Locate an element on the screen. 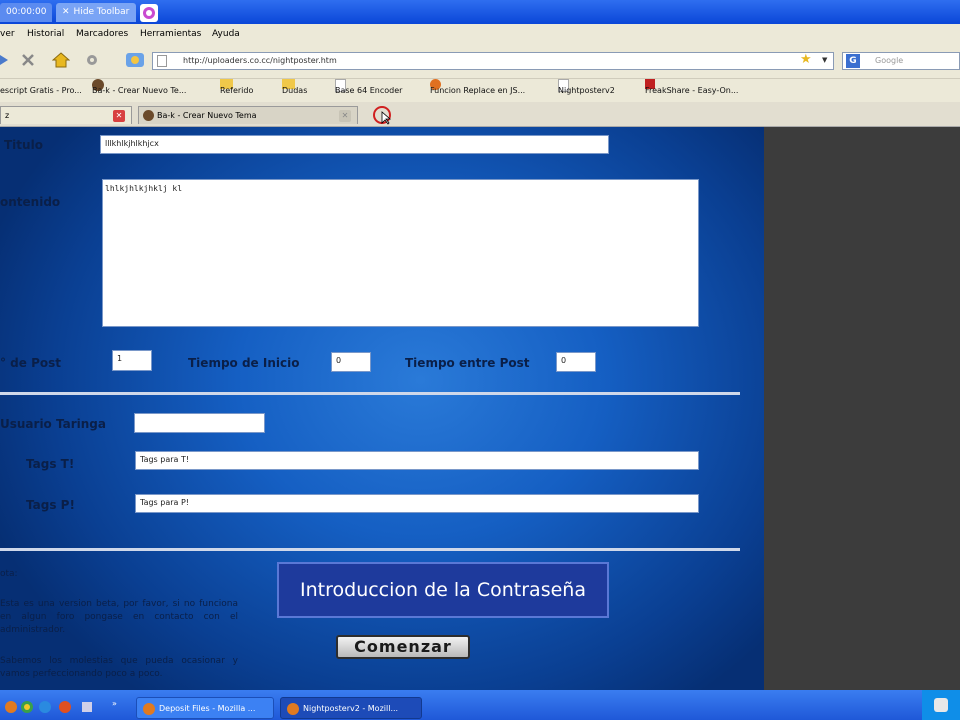 This screenshot has height=720, width=960. menu-herramientas: Herramientas is located at coordinates (170, 34).